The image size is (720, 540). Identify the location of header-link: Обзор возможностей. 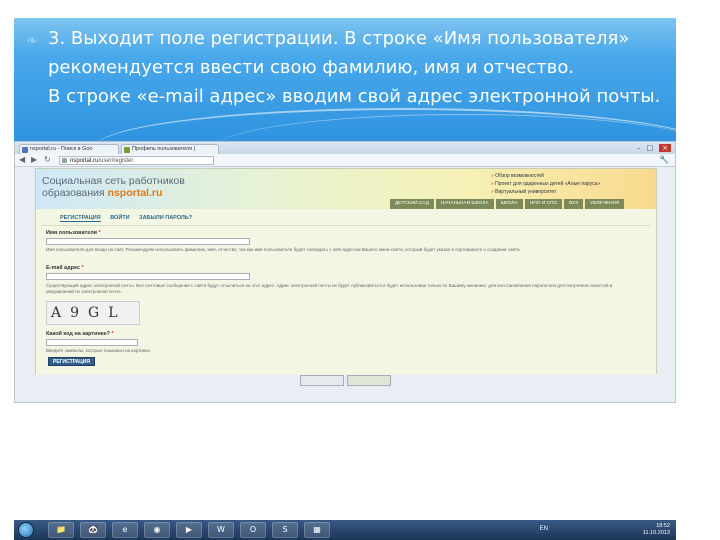
(545, 176).